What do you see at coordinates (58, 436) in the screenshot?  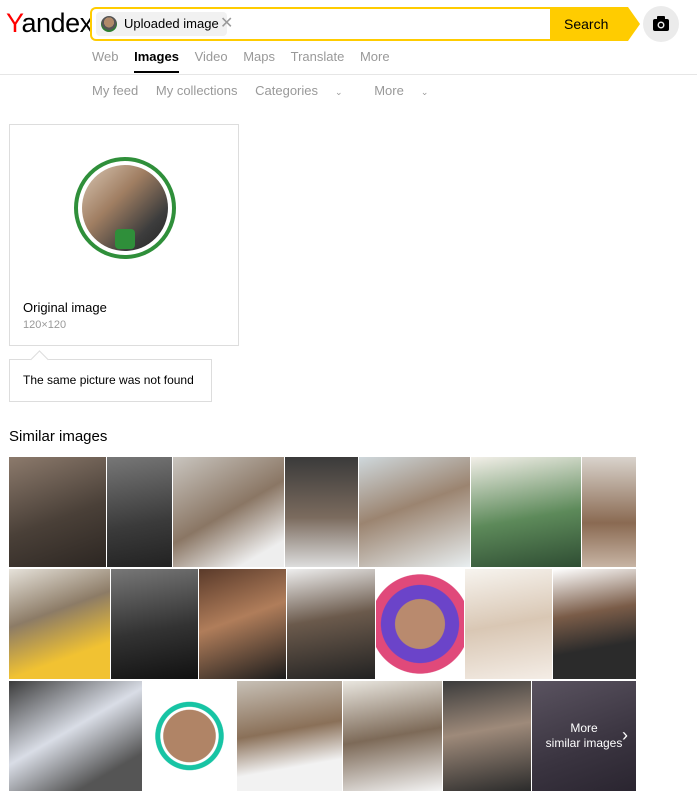 I see `similar-images-title: Similar images` at bounding box center [58, 436].